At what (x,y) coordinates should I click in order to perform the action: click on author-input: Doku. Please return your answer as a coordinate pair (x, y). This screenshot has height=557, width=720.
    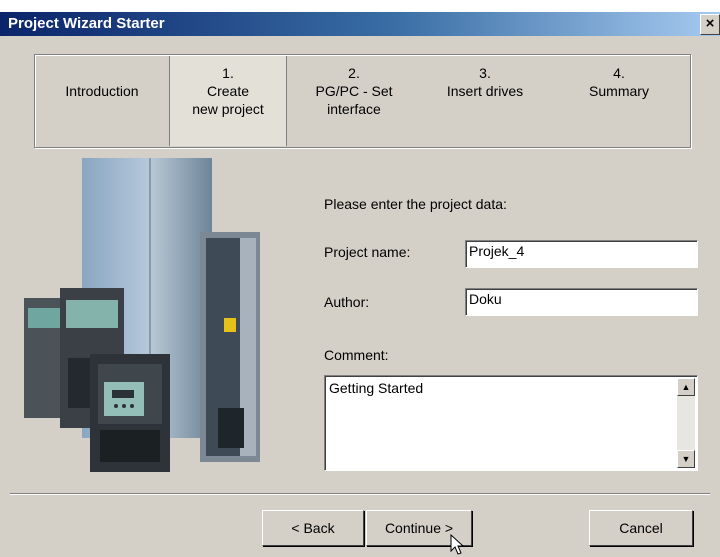
    Looking at the image, I should click on (581, 302).